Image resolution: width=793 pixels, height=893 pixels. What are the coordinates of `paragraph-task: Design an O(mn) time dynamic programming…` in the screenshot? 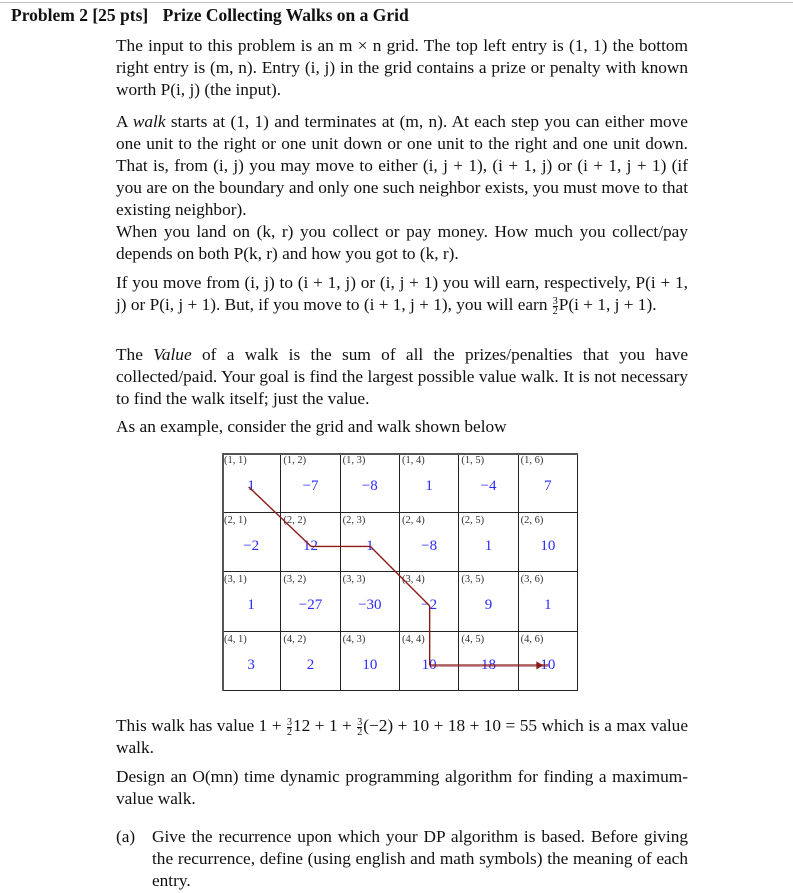 It's located at (402, 787).